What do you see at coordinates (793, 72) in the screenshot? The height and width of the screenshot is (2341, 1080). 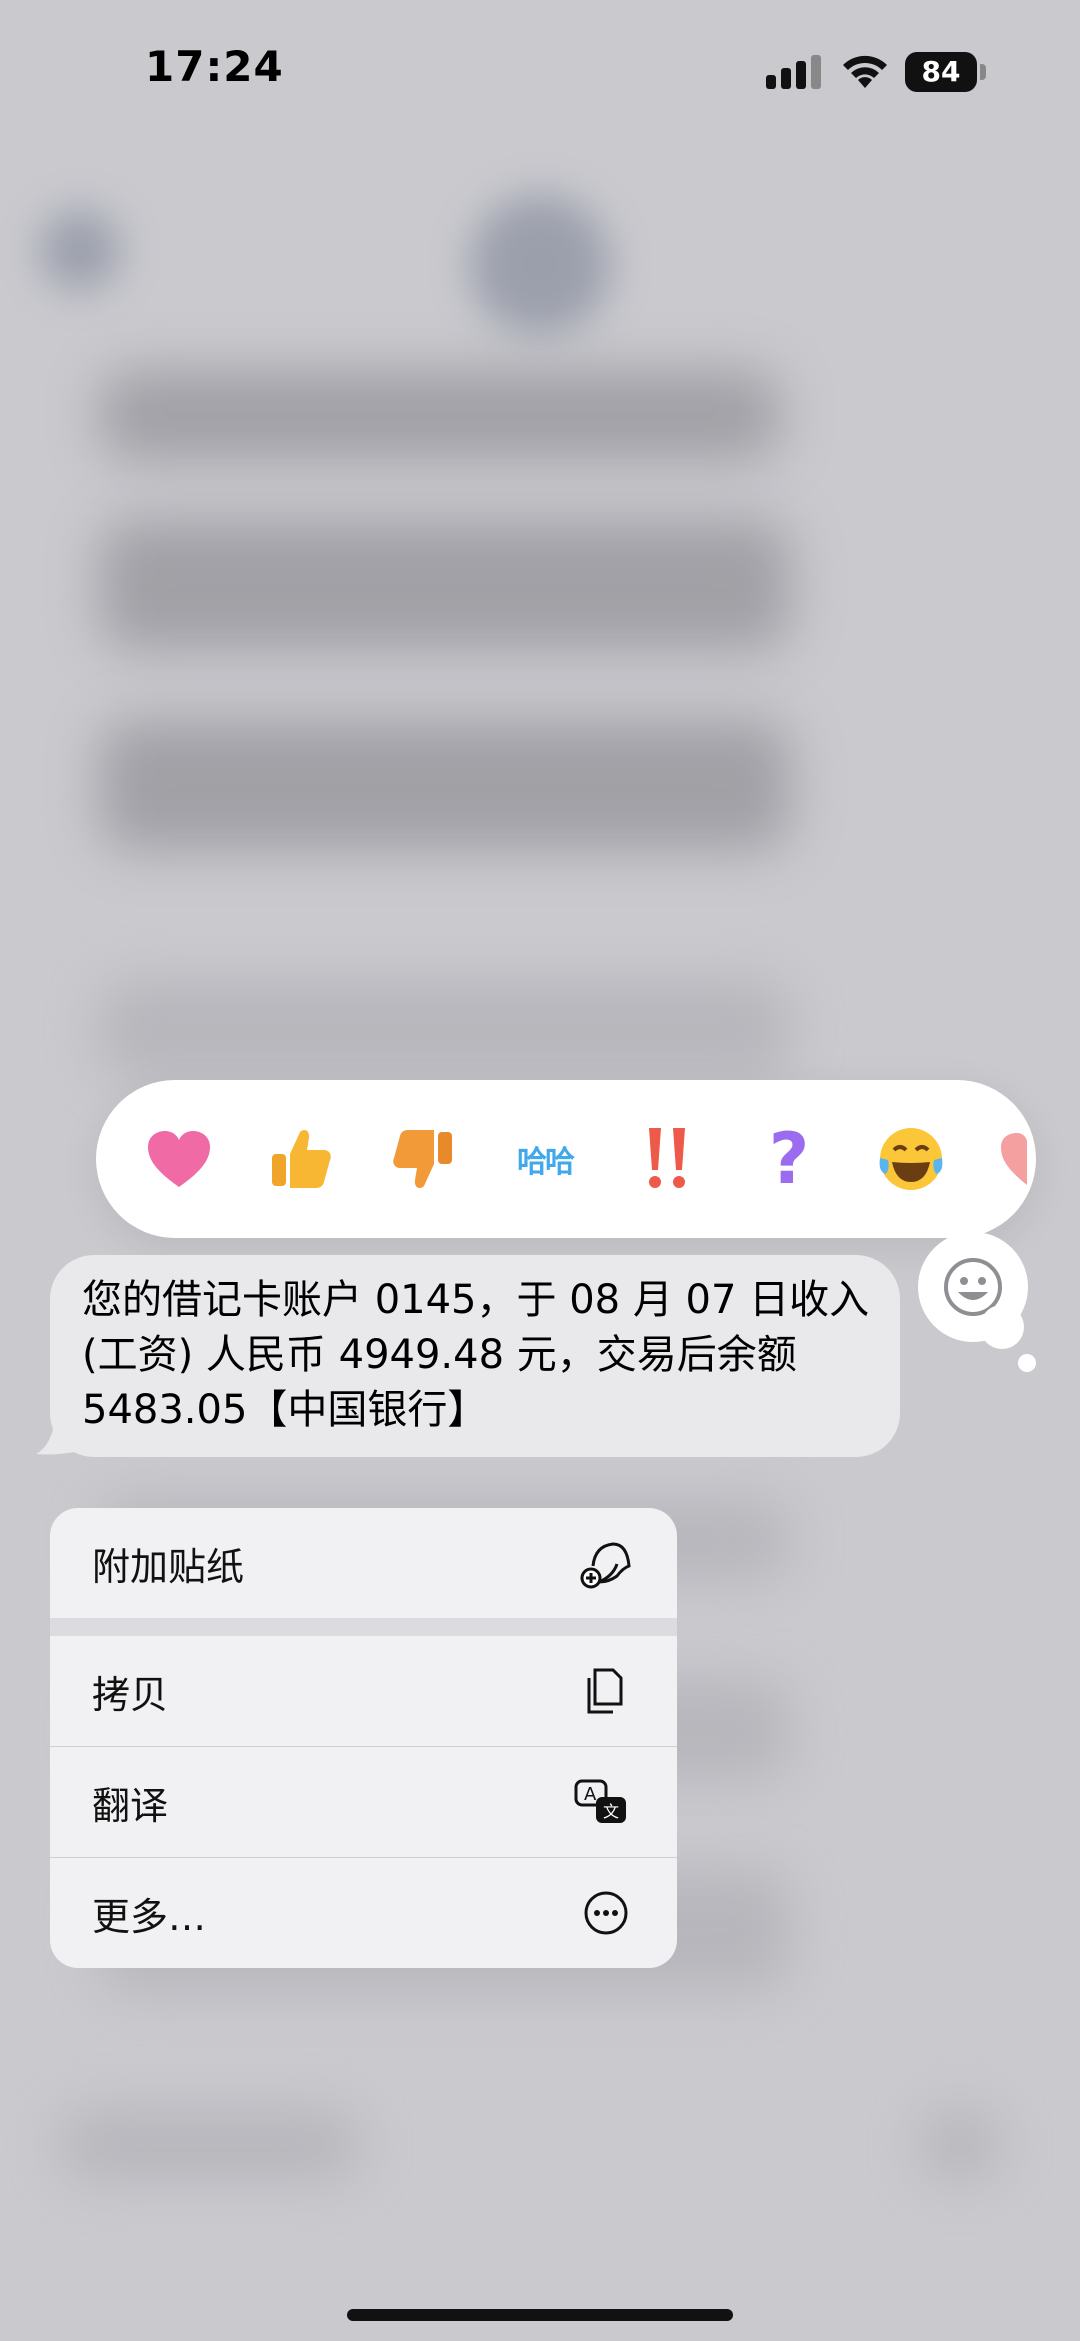 I see `cellular-signal-icon` at bounding box center [793, 72].